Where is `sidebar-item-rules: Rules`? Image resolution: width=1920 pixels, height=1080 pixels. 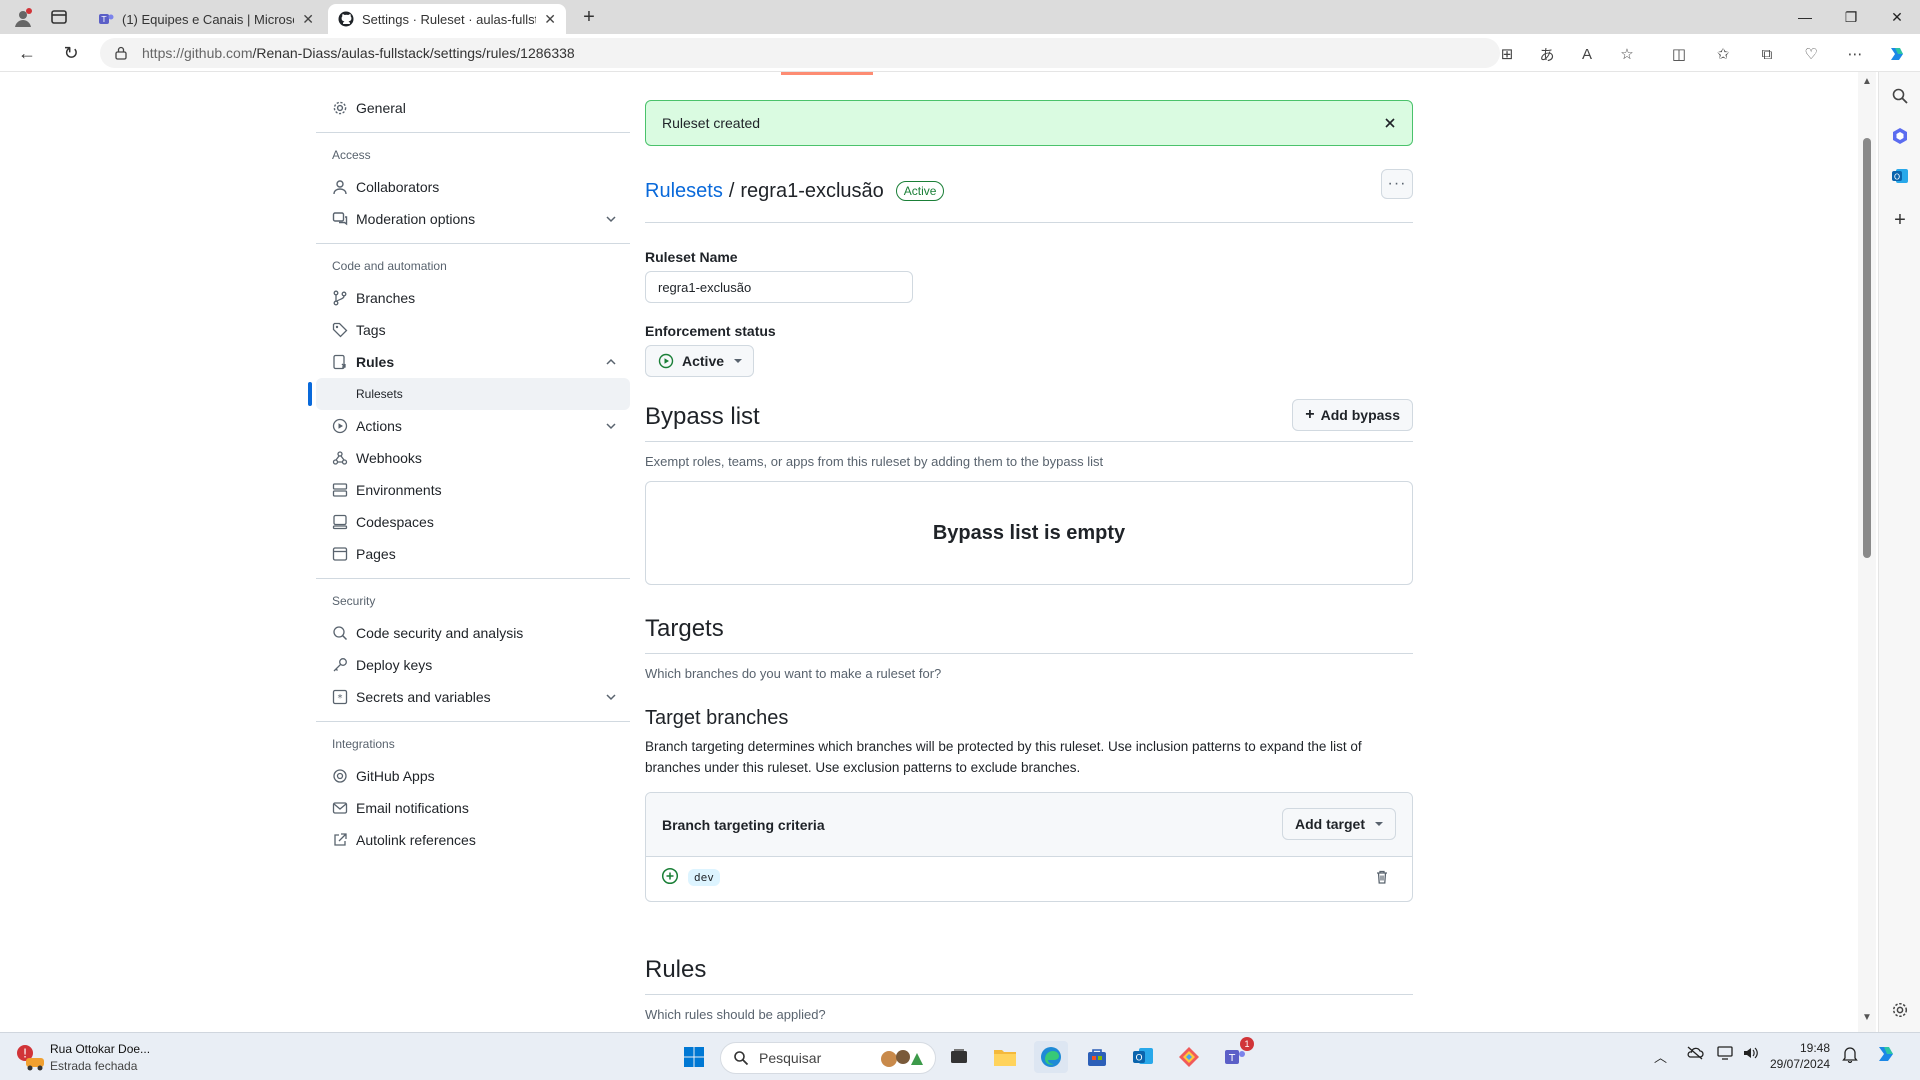
sidebar-item-rules: Rules is located at coordinates (473, 362).